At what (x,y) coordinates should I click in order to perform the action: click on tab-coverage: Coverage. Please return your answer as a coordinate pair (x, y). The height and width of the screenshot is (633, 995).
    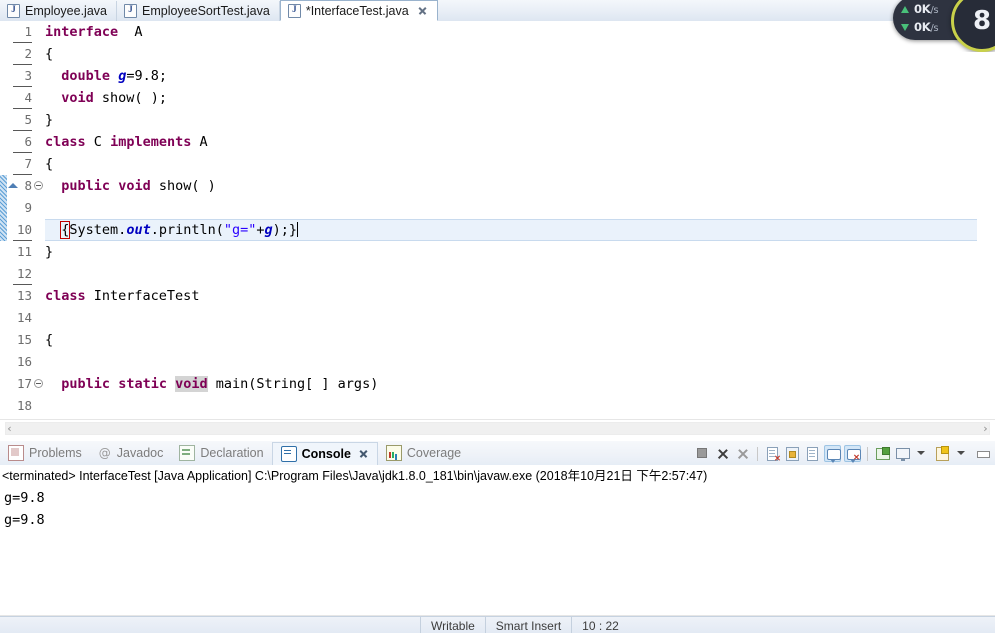
    Looking at the image, I should click on (423, 453).